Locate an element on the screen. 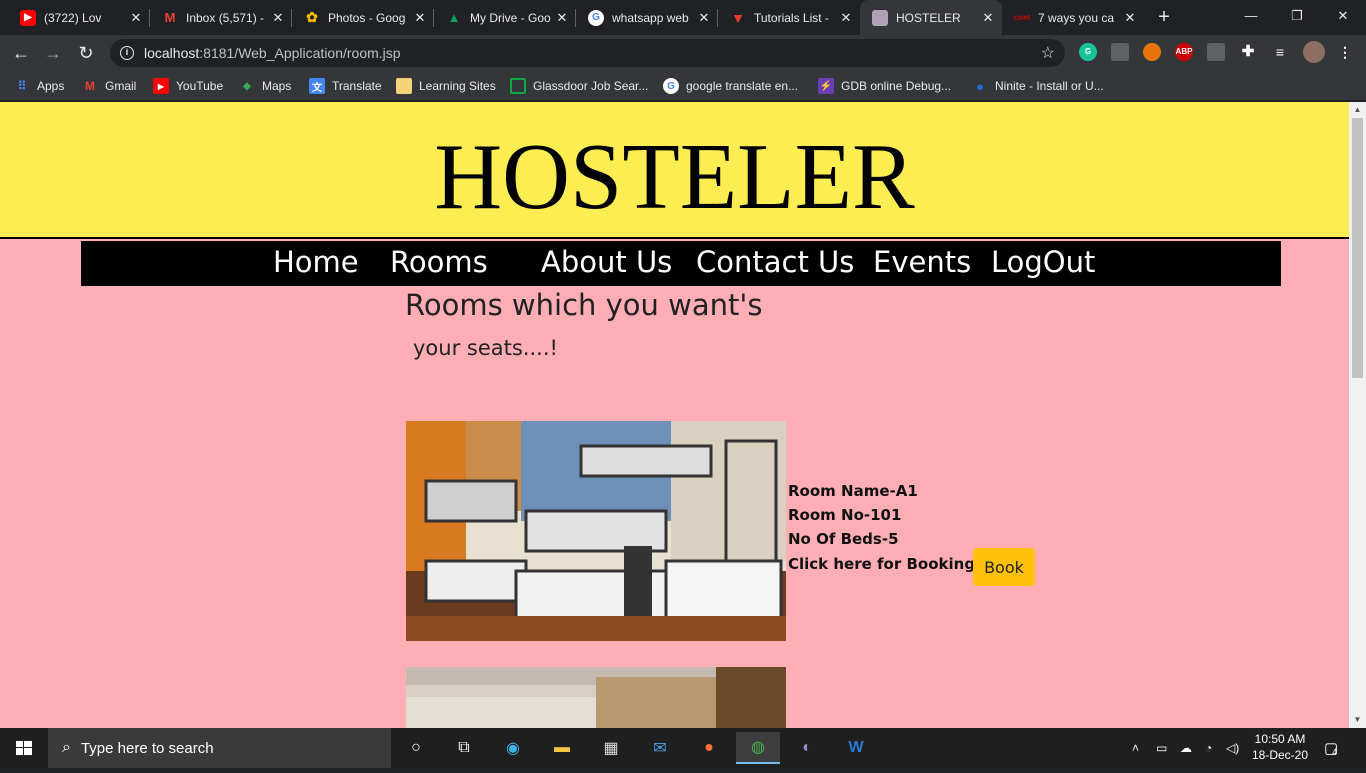 Image resolution: width=1366 pixels, height=773 pixels. bookmark-gmail: M Gmail is located at coordinates (109, 86).